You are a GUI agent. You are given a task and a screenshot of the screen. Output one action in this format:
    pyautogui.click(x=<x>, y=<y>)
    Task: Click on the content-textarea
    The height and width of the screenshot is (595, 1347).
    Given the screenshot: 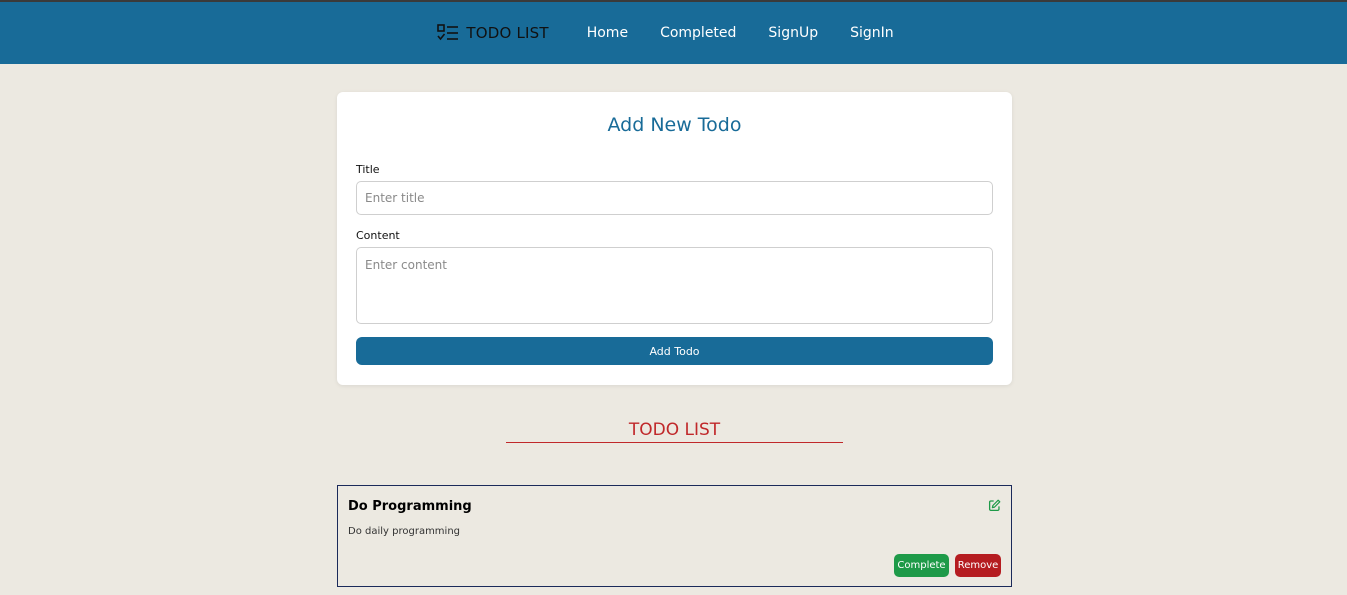 What is the action you would take?
    pyautogui.click(x=674, y=285)
    